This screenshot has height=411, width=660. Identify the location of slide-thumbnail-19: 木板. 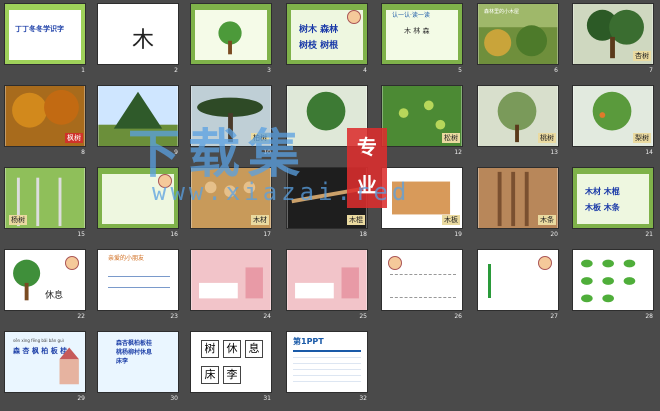
(422, 198).